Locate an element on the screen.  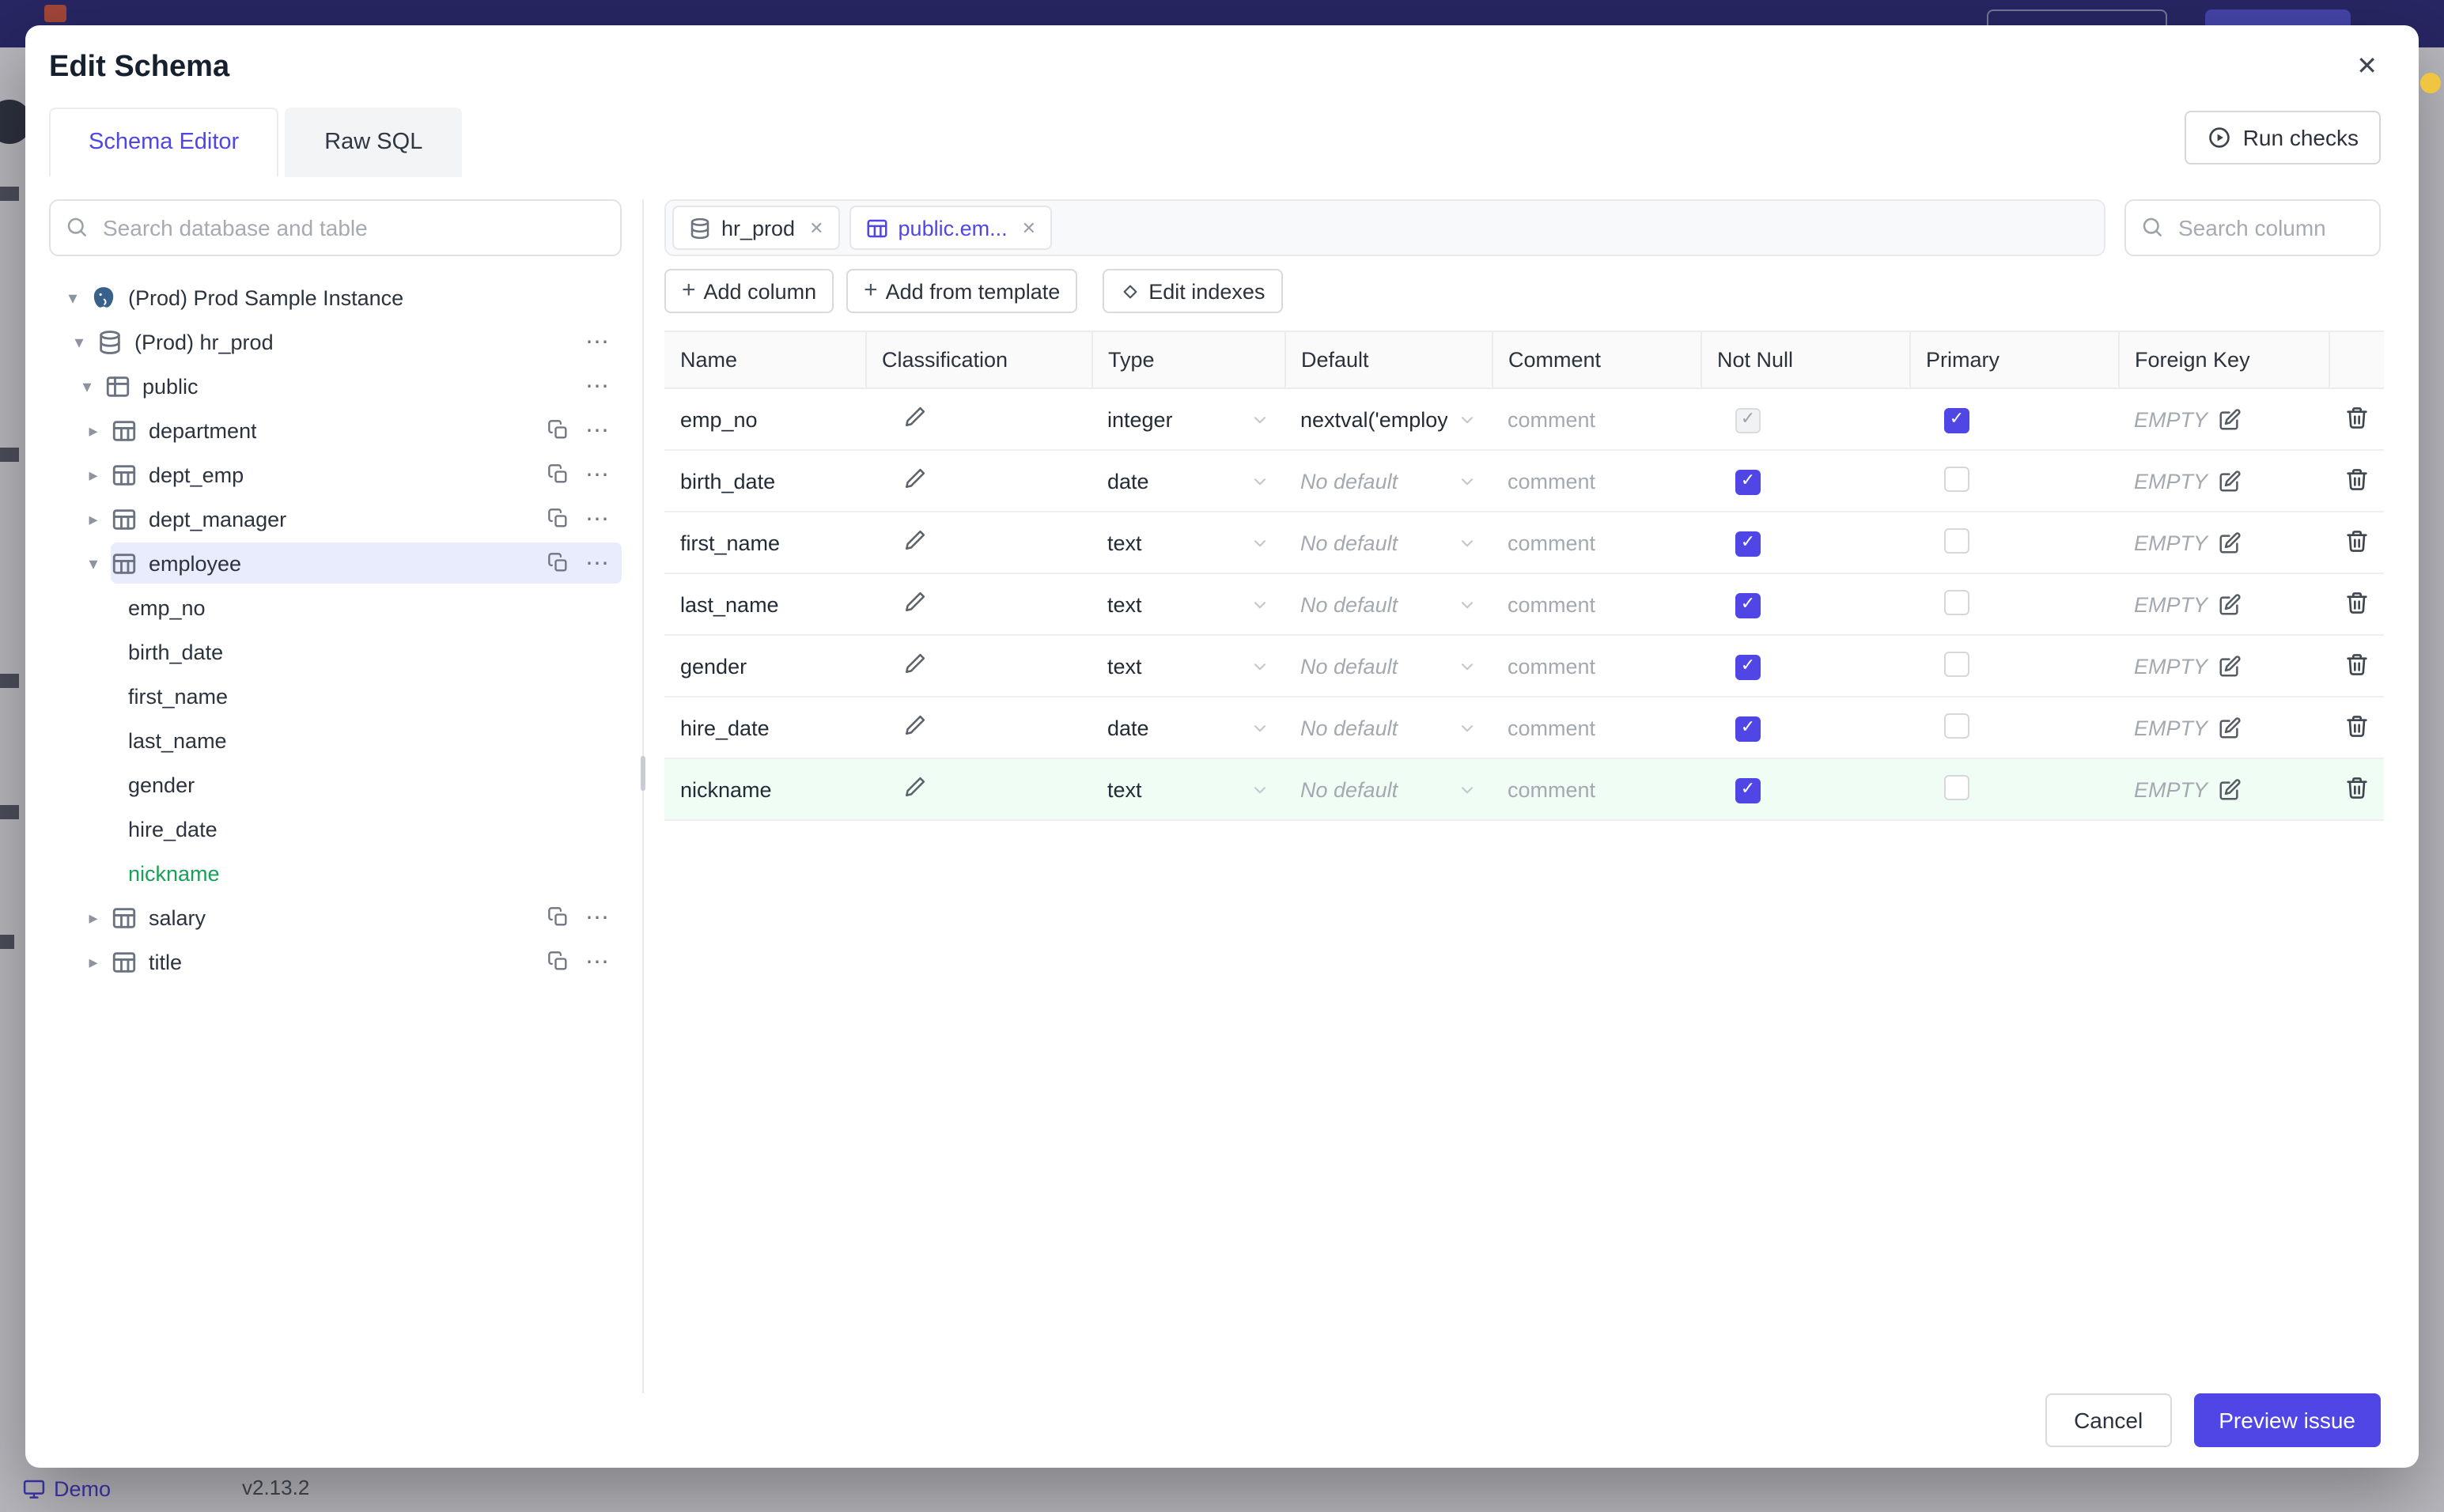
primary-checkbox: ✓ is located at coordinates (1956, 420).